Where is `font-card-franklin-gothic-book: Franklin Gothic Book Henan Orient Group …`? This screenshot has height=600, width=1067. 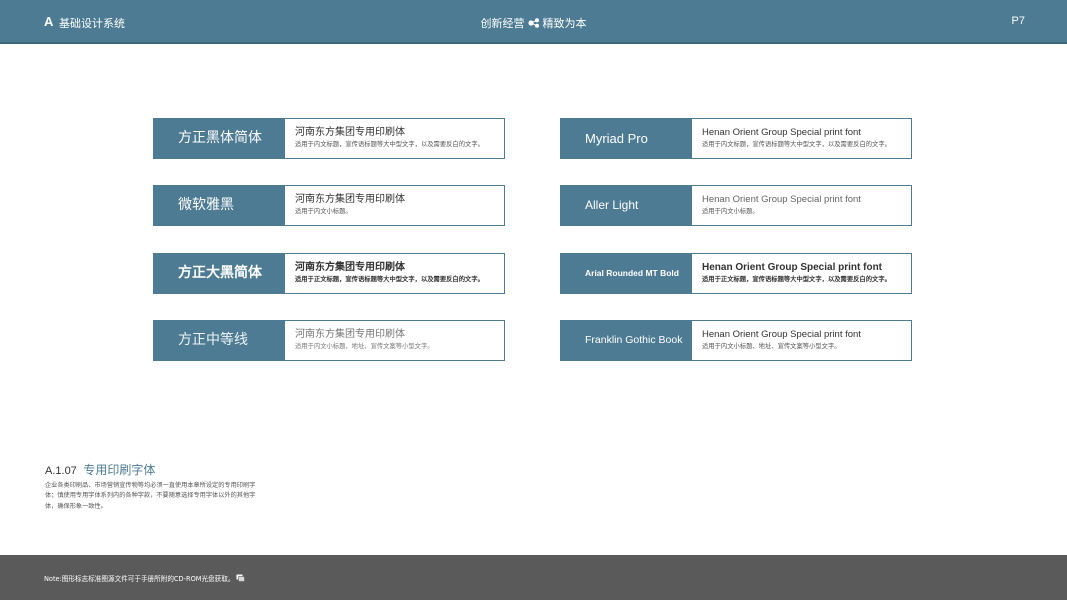 font-card-franklin-gothic-book: Franklin Gothic Book Henan Orient Group … is located at coordinates (736, 340).